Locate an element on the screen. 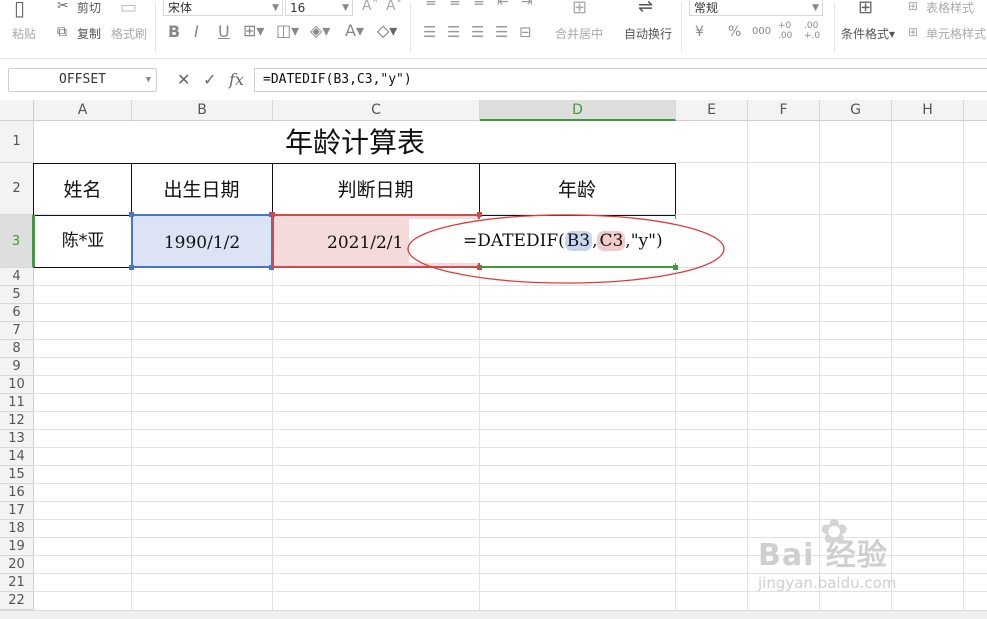 The width and height of the screenshot is (987, 619). row-header-18: 18 is located at coordinates (17, 529).